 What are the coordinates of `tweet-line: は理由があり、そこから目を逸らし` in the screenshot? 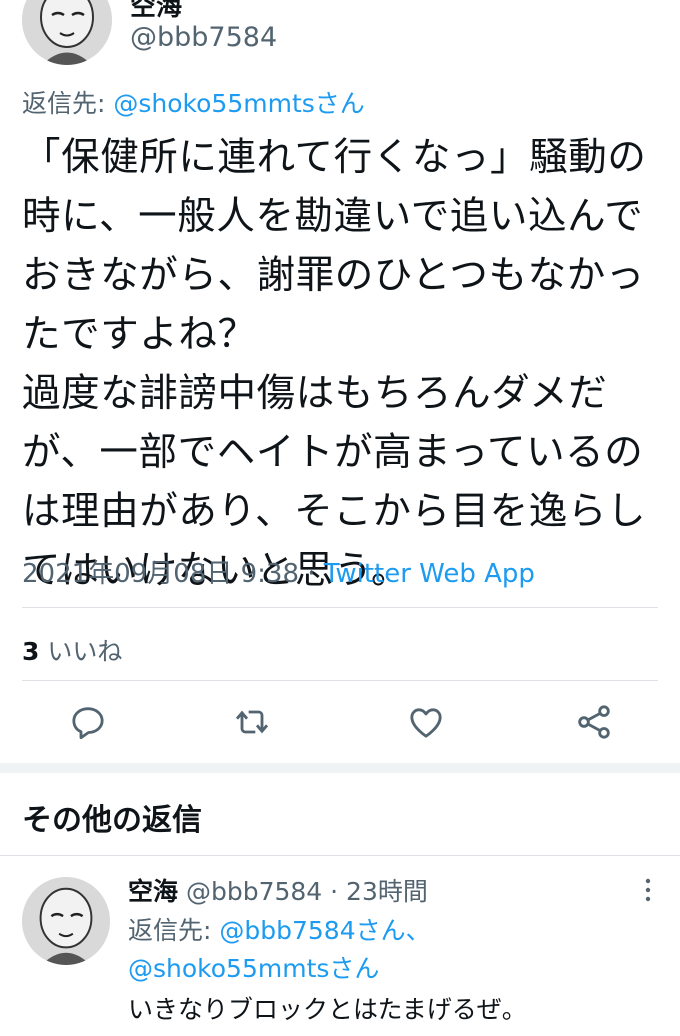 It's located at (334, 511).